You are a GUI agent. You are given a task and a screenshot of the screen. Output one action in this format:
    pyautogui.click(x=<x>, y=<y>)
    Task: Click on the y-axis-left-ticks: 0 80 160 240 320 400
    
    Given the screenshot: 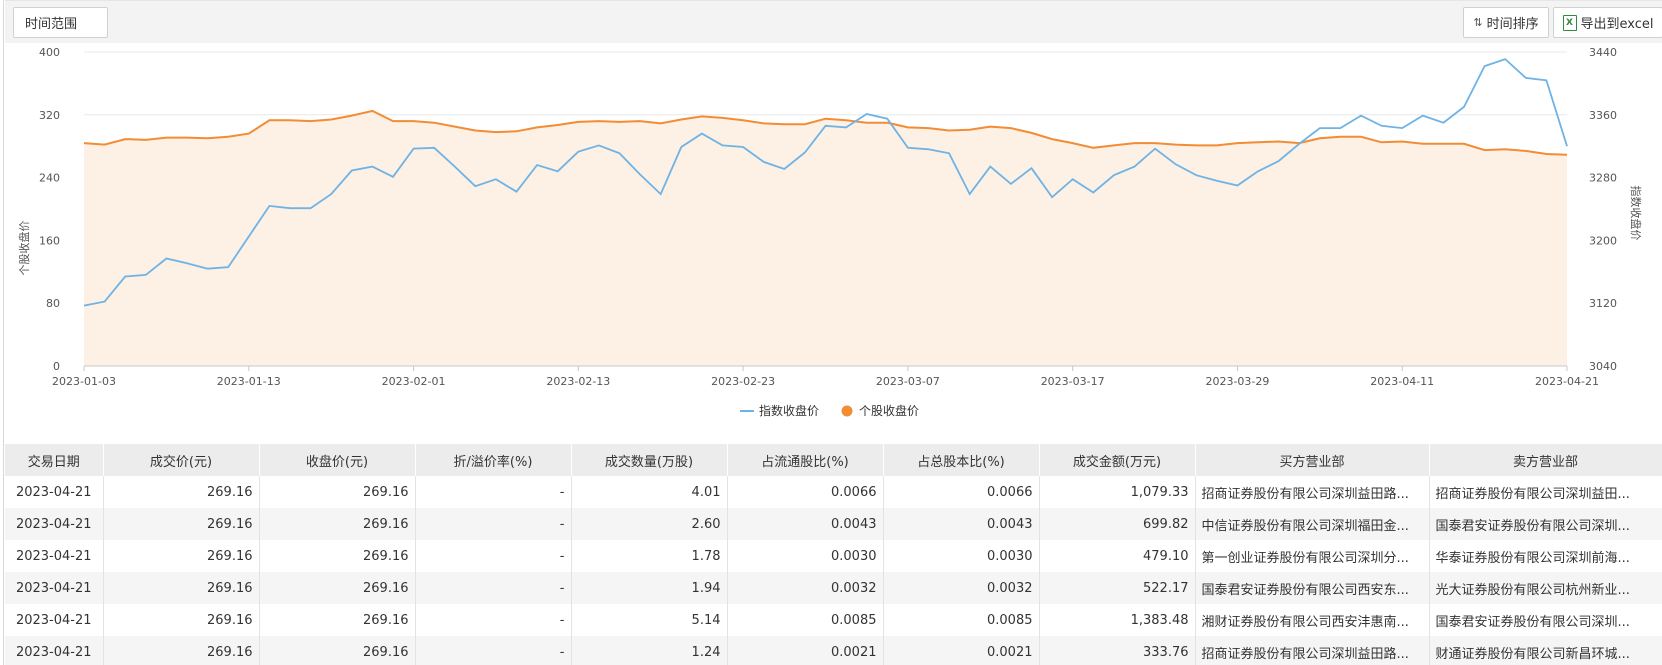 What is the action you would take?
    pyautogui.click(x=49, y=209)
    